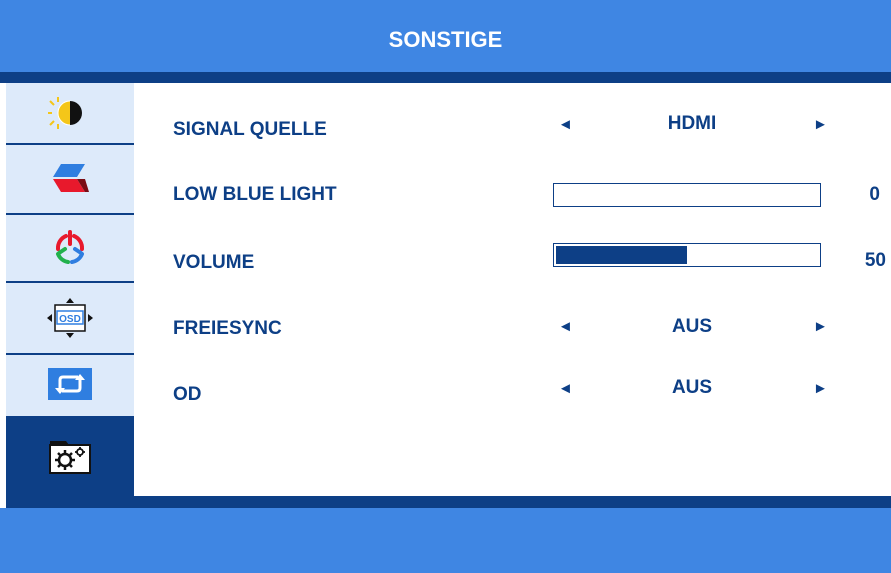 Image resolution: width=891 pixels, height=573 pixels. I want to click on sidebar-item-osd: OSD, so click(70, 318).